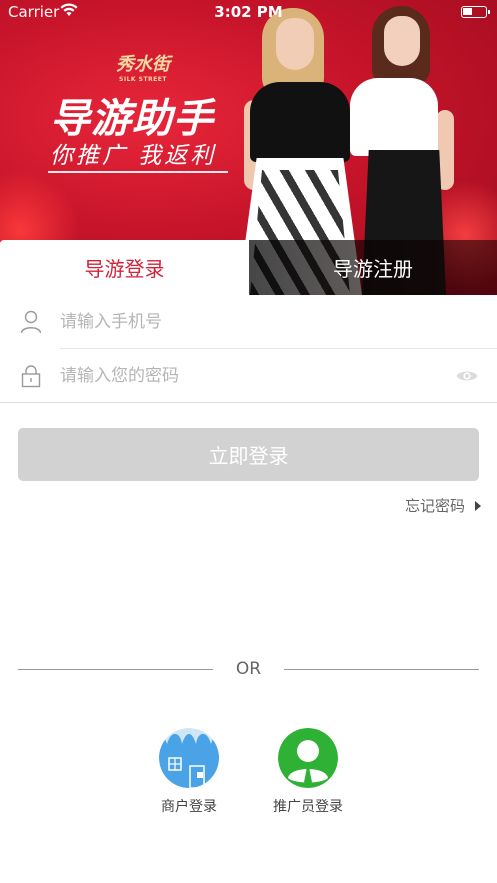 The height and width of the screenshot is (883, 497). Describe the element at coordinates (475, 12) in the screenshot. I see `battery-icon` at that location.